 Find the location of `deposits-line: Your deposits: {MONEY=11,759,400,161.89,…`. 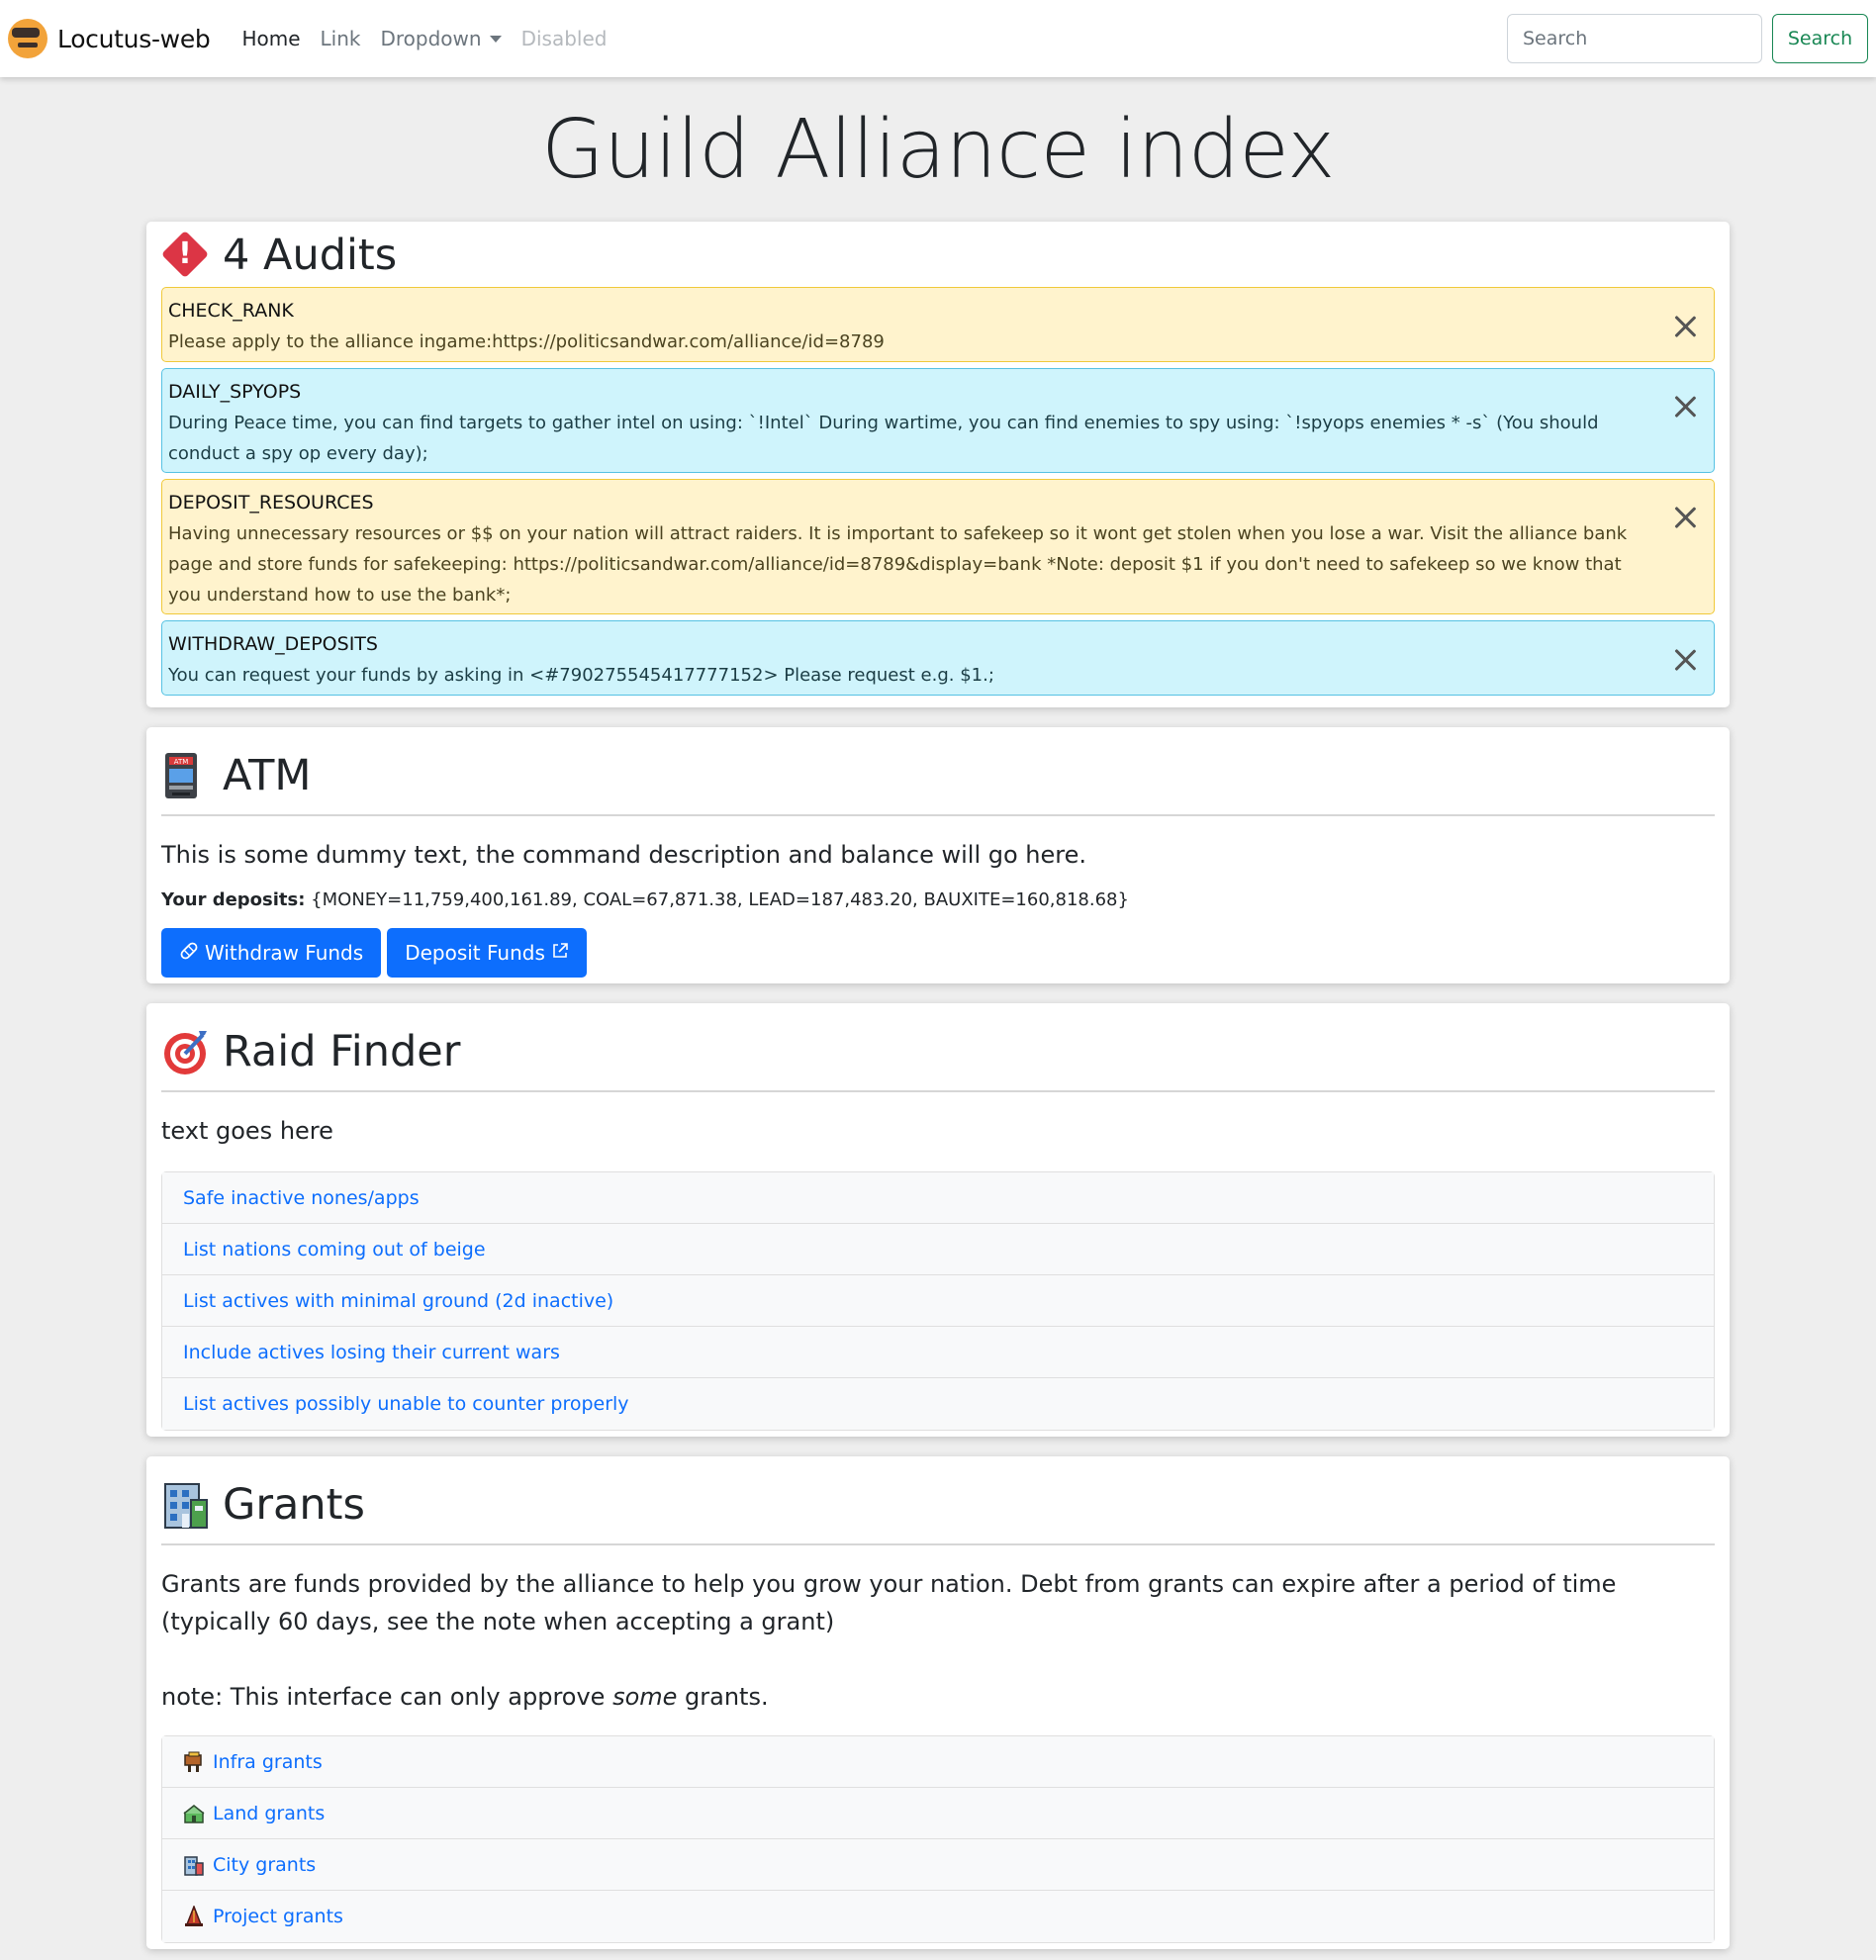

deposits-line: Your deposits: {MONEY=11,759,400,161.89,… is located at coordinates (938, 899).